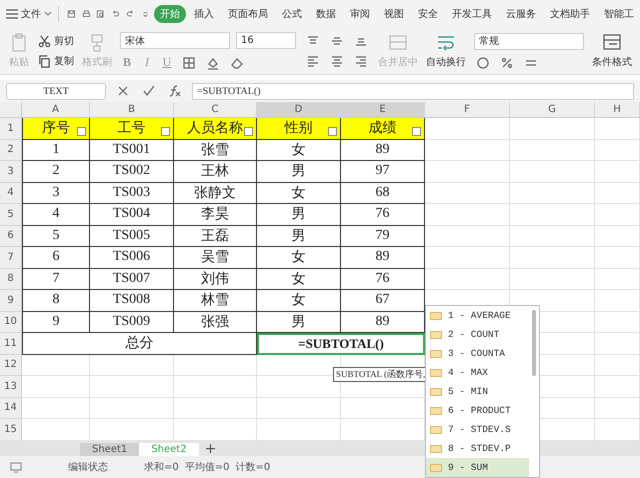  I want to click on row-header: 10, so click(11, 322).